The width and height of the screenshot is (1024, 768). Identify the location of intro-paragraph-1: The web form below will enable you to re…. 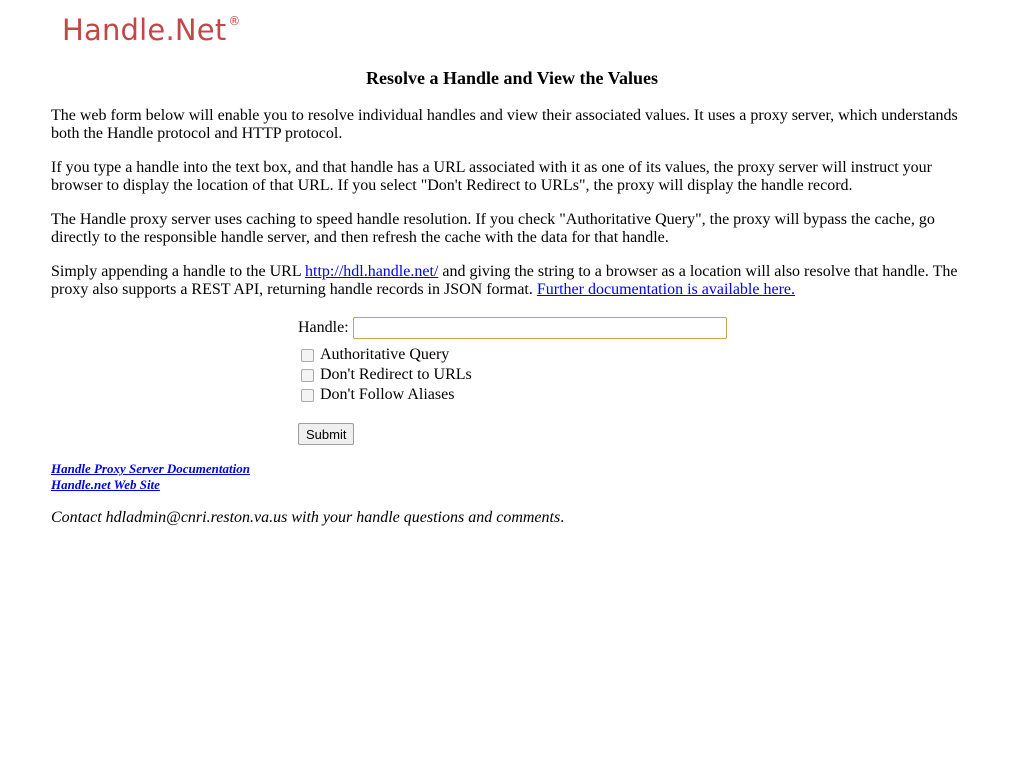
(504, 124).